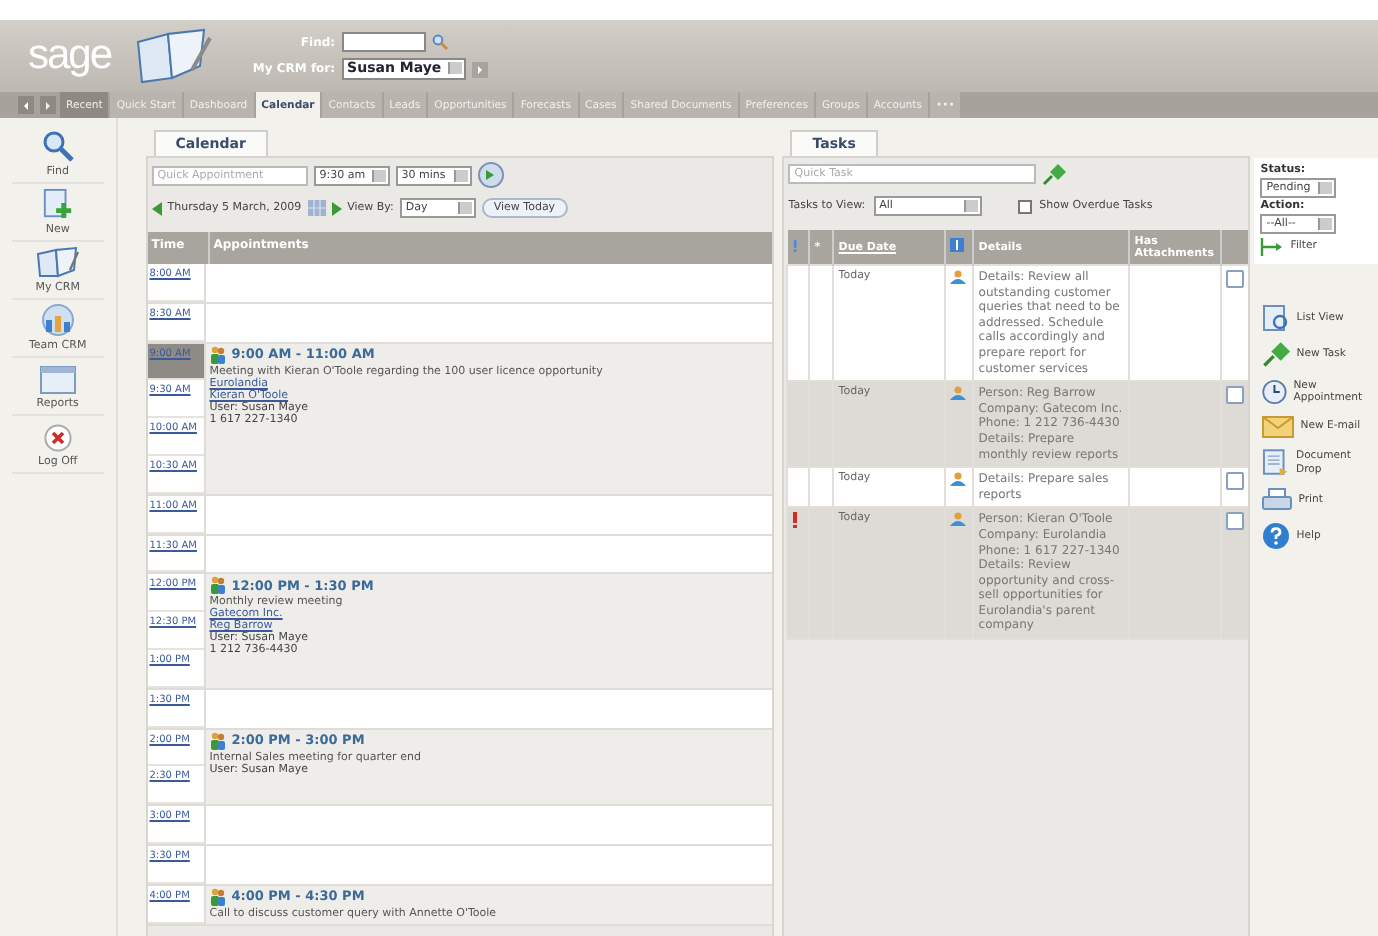  What do you see at coordinates (336, 208) in the screenshot?
I see `next-arrow-icon` at bounding box center [336, 208].